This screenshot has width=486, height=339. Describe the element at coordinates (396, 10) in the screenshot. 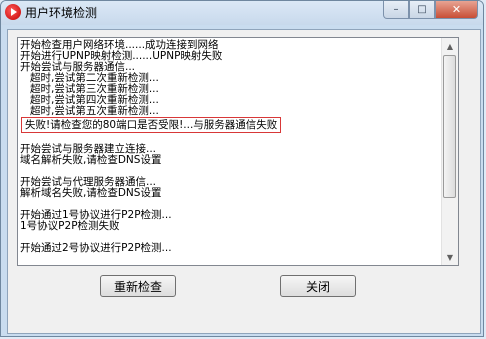

I see `minimize-button: –` at that location.